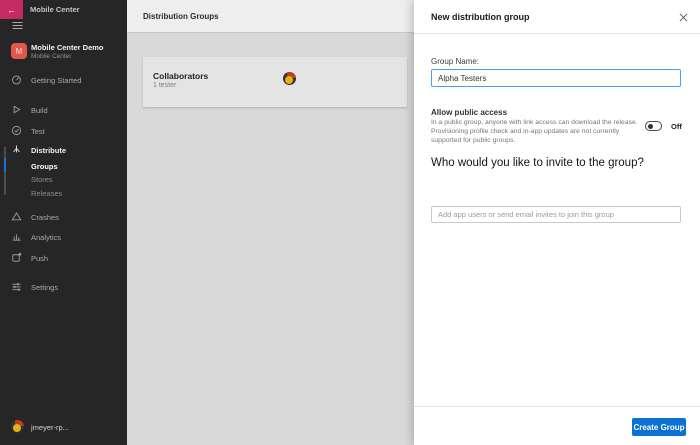 The height and width of the screenshot is (445, 700). I want to click on sidebar-item-releases: Releases, so click(63, 193).